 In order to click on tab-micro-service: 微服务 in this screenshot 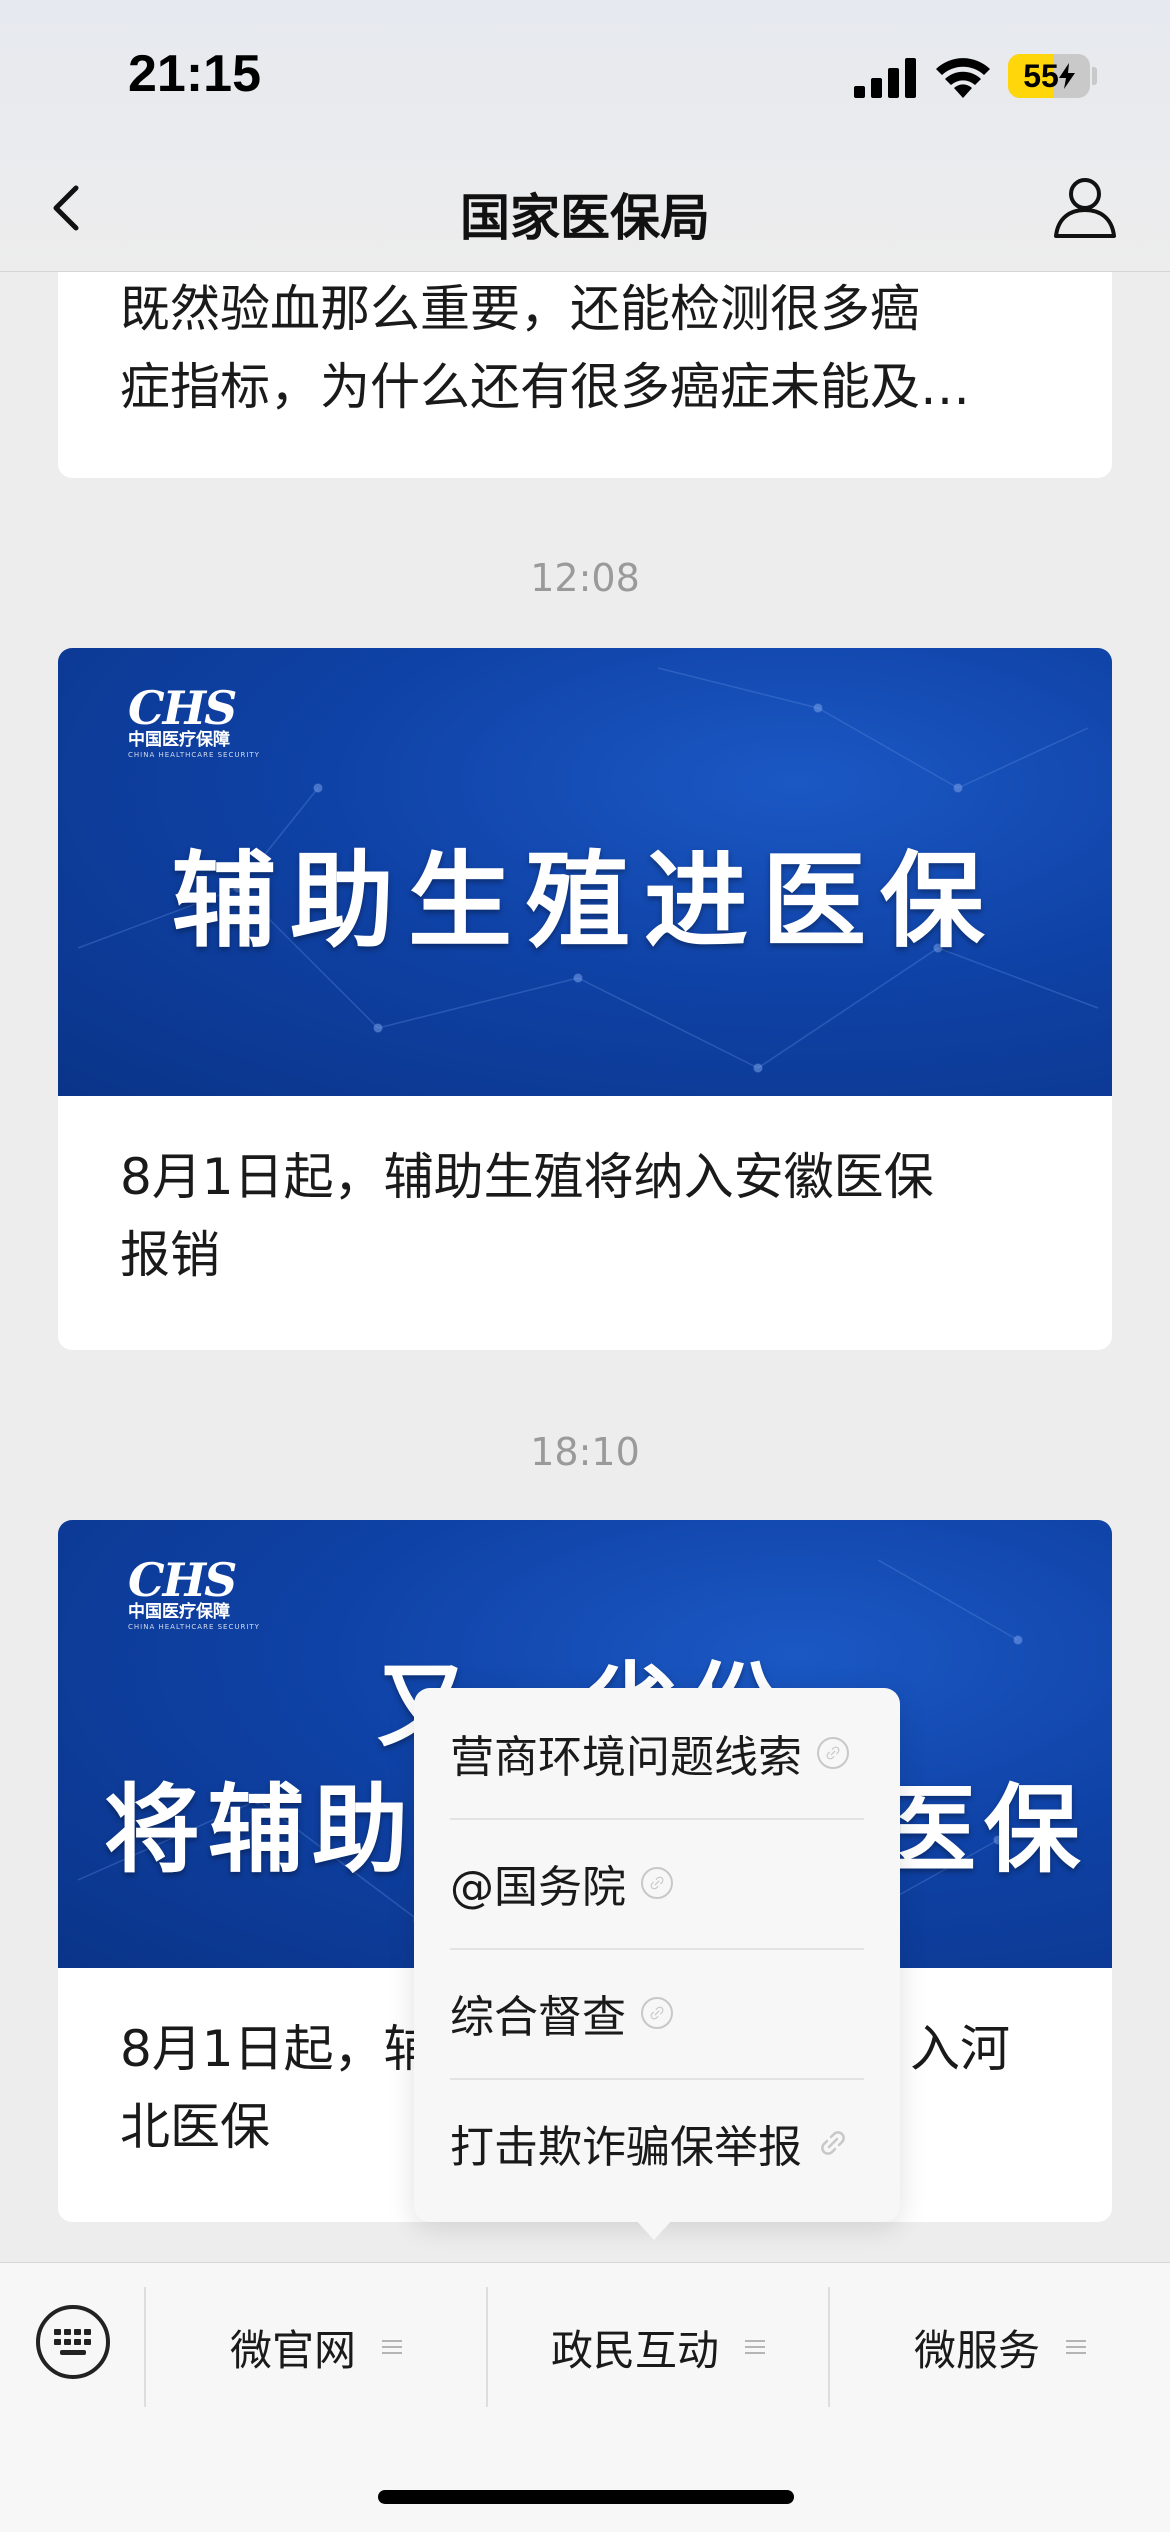, I will do `click(1000, 2347)`.